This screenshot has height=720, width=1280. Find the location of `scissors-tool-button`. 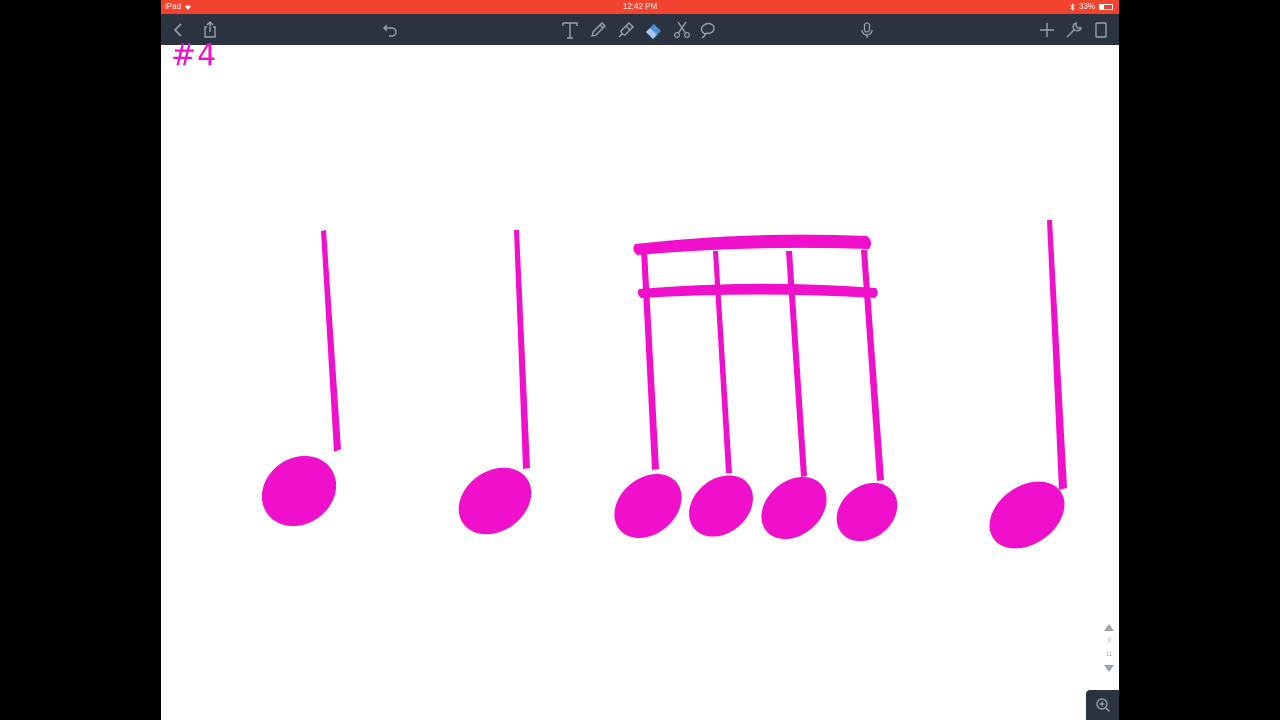

scissors-tool-button is located at coordinates (682, 30).